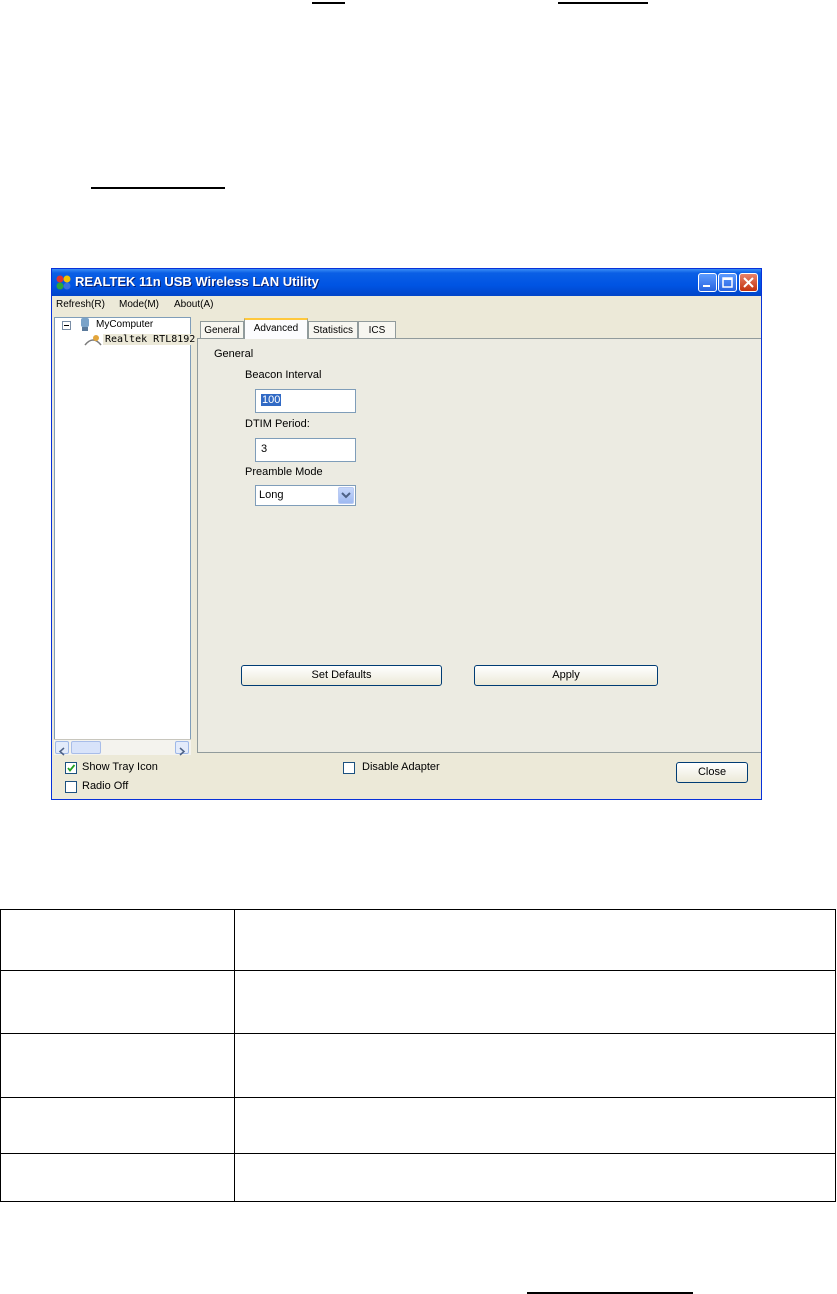 This screenshot has width=837, height=1294. Describe the element at coordinates (706, 286) in the screenshot. I see `minimize-icon` at that location.